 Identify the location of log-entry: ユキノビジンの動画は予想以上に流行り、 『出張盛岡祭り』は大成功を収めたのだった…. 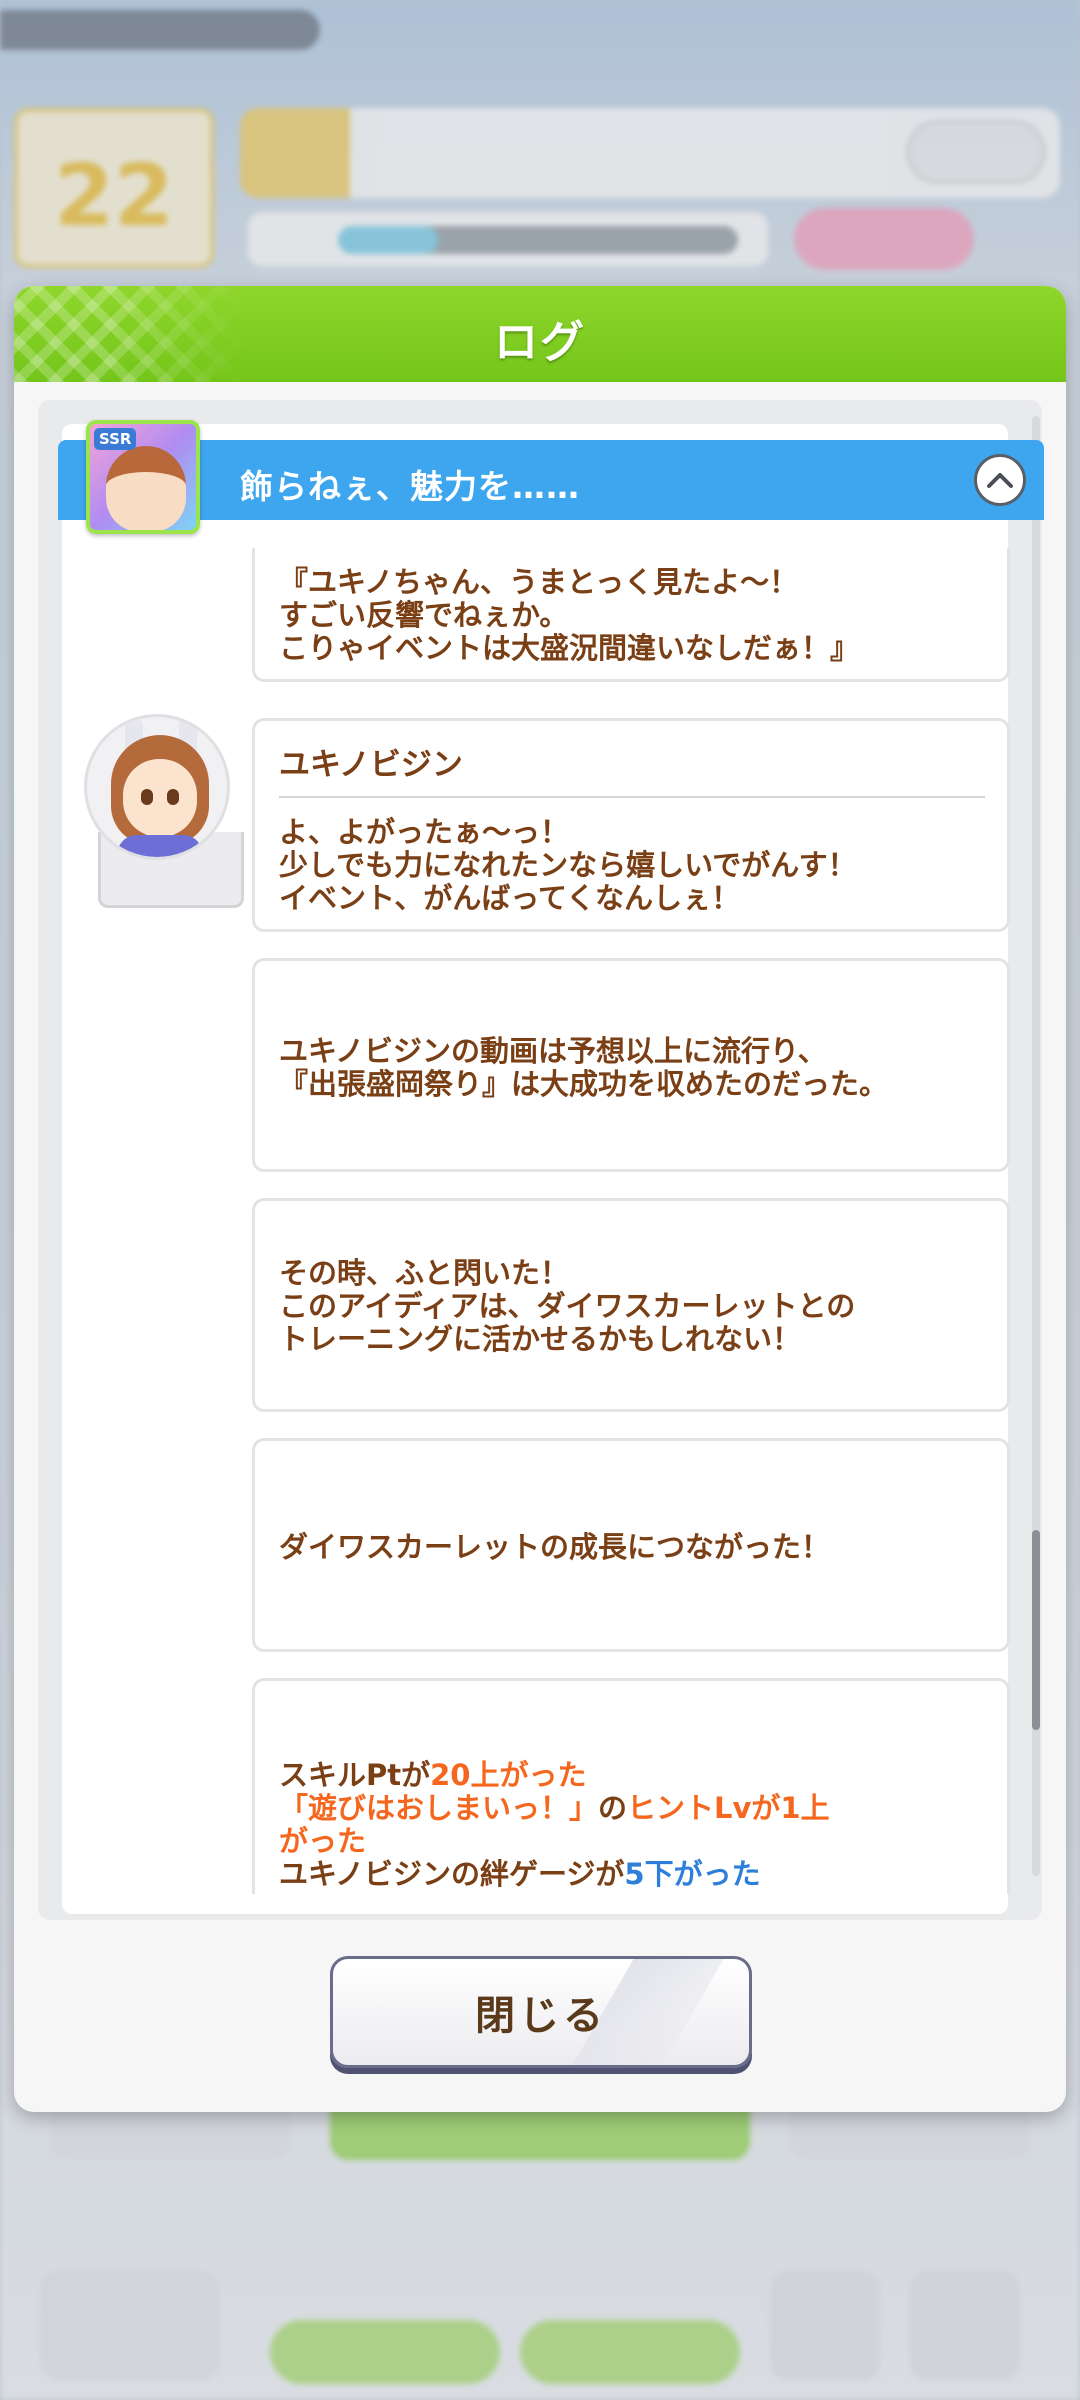
(631, 1065).